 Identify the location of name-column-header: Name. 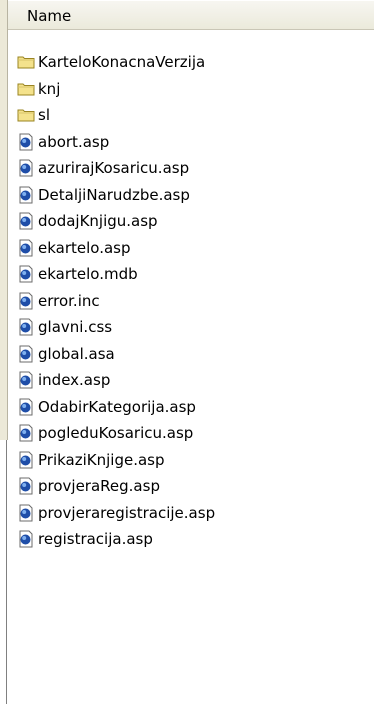
(191, 15).